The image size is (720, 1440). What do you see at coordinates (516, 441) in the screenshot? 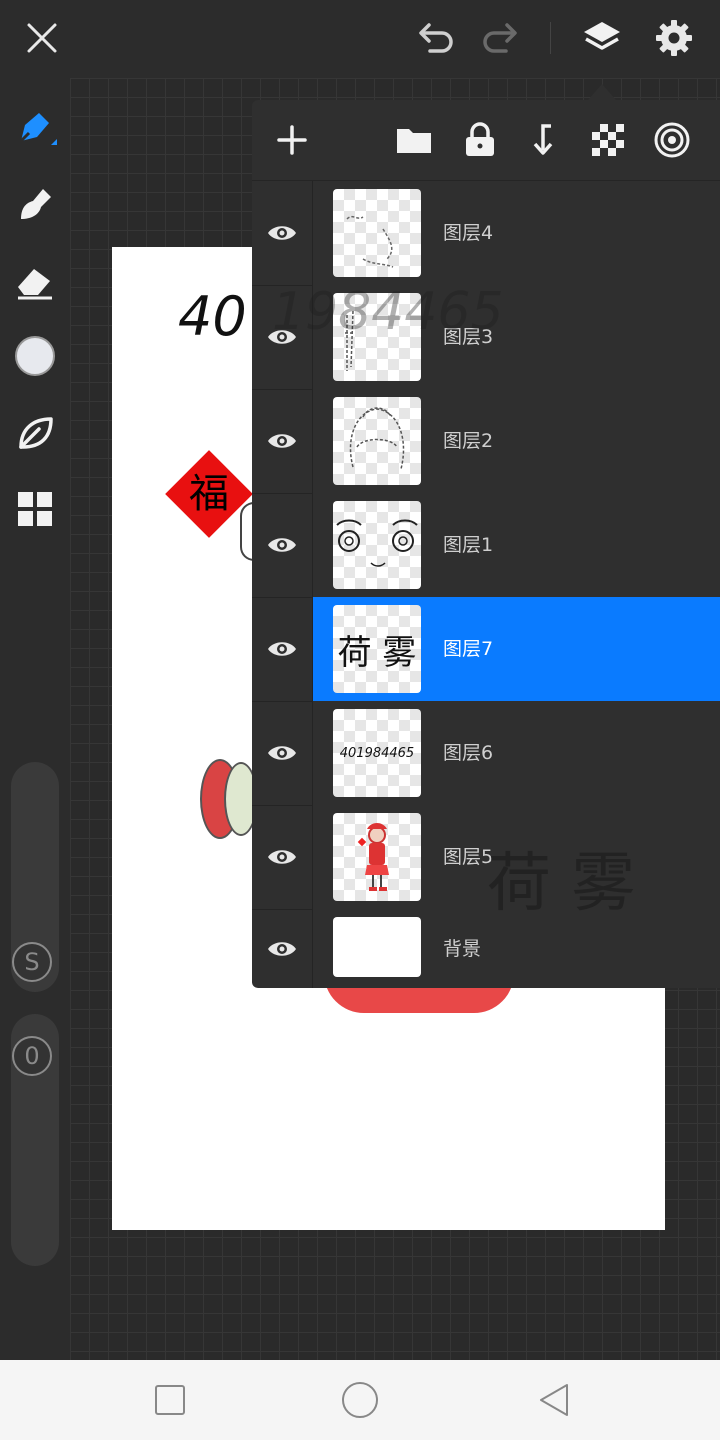
I see `layer-body: 图层2` at bounding box center [516, 441].